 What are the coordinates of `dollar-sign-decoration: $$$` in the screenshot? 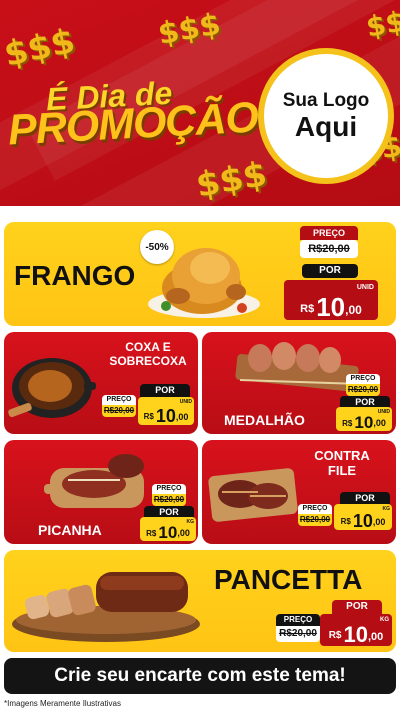 It's located at (39, 48).